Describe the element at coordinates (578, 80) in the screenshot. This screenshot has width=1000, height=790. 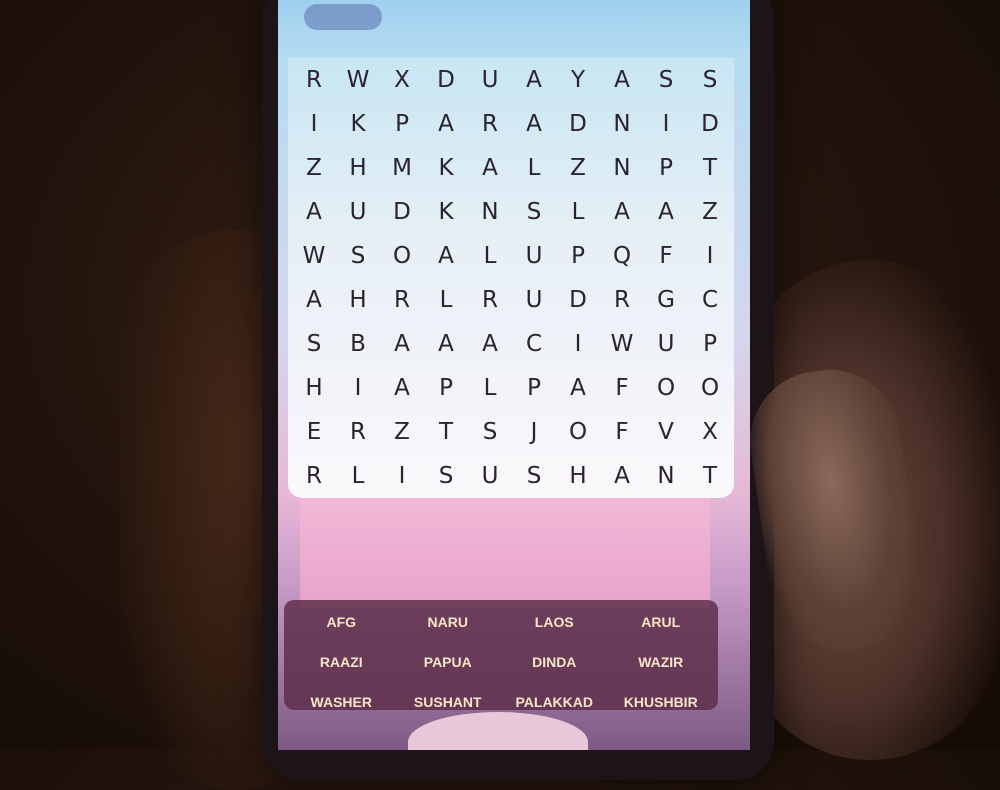
I see `grid-letter: Y` at that location.